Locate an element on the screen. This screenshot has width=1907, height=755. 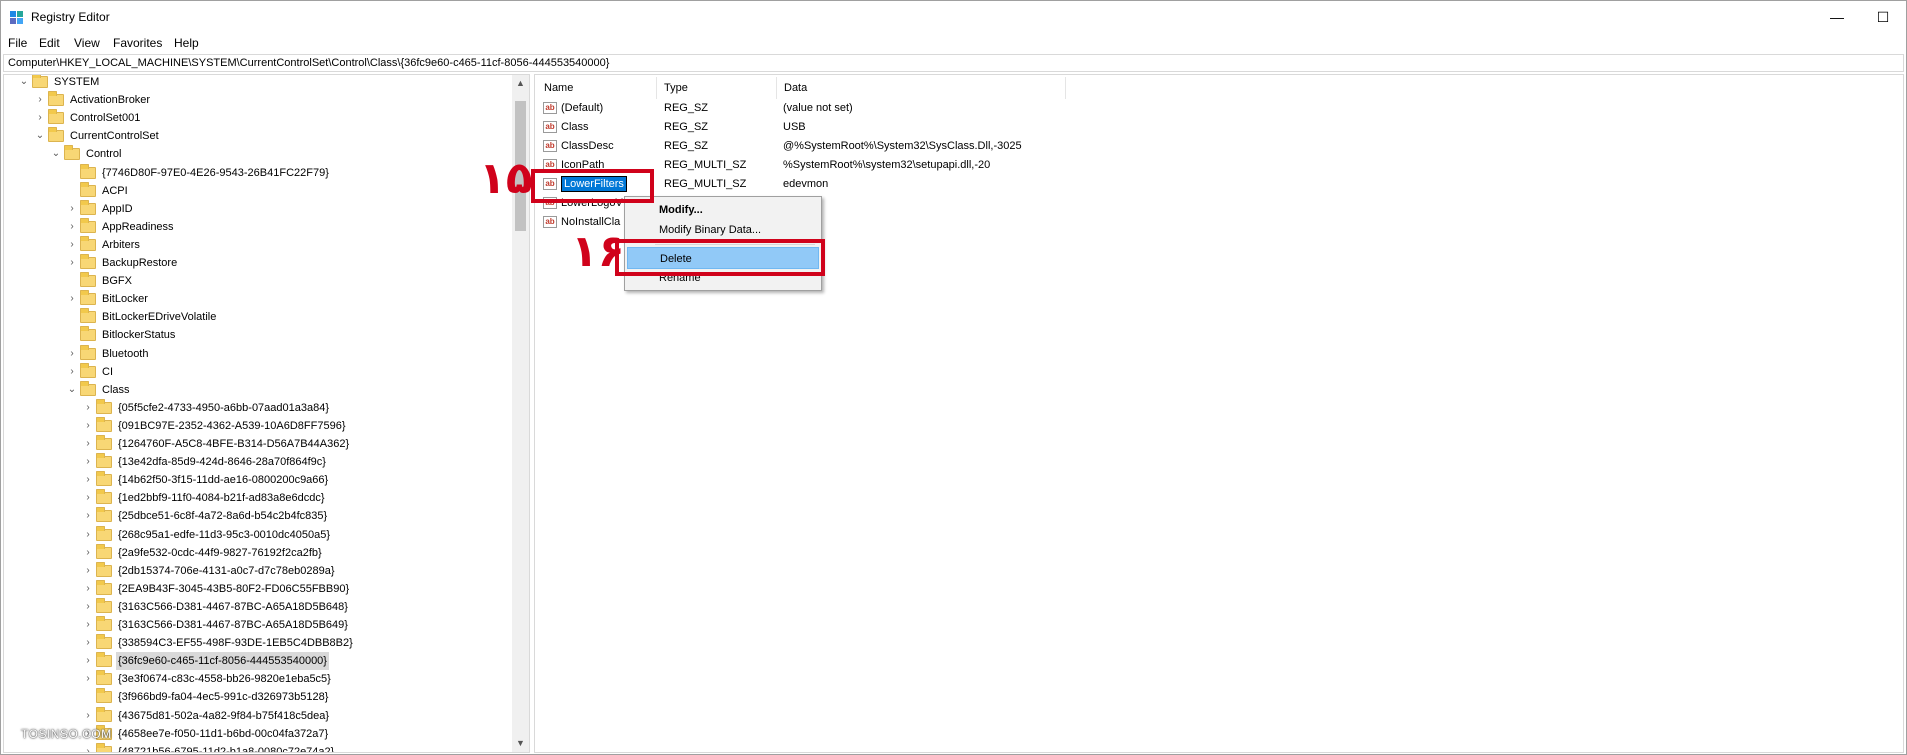
value-data: USB is located at coordinates (794, 127).